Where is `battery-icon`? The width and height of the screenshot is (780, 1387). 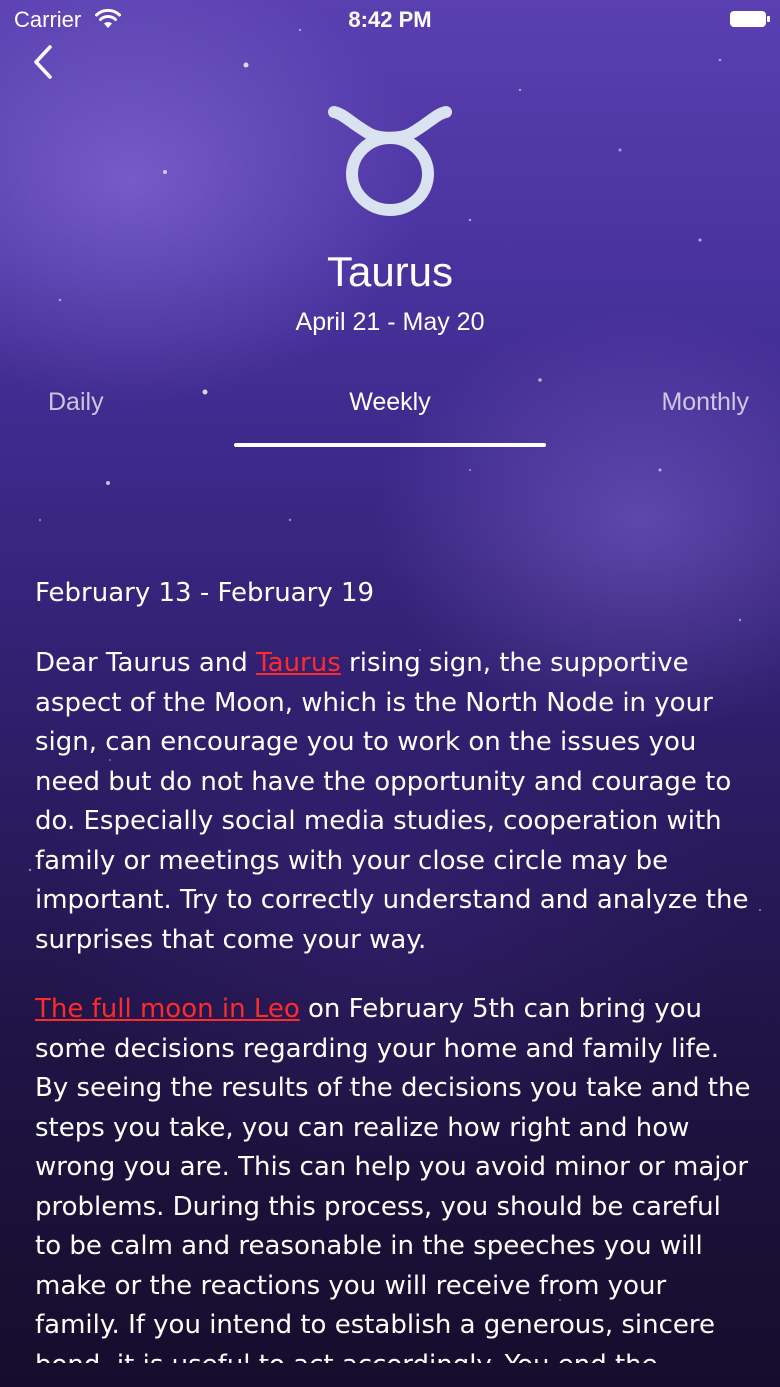 battery-icon is located at coordinates (750, 19).